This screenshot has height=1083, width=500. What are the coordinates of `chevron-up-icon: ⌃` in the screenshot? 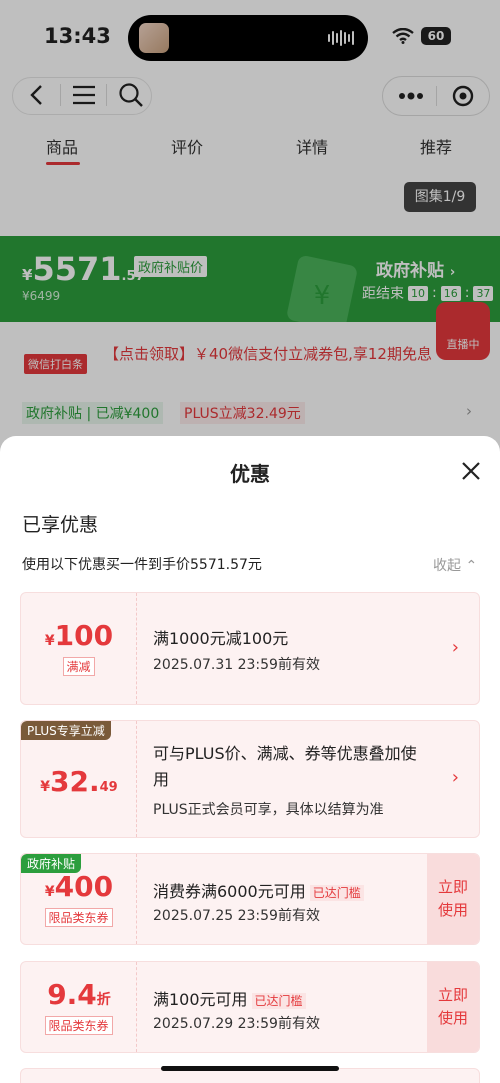 It's located at (471, 566).